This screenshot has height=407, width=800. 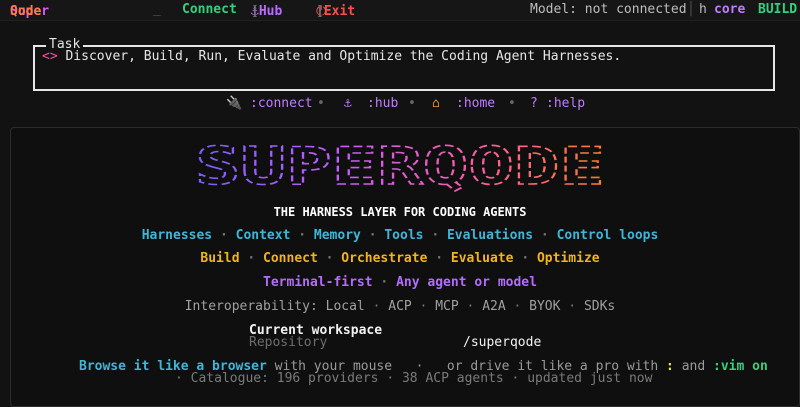 What do you see at coordinates (288, 342) in the screenshot?
I see `repository-label: Repository` at bounding box center [288, 342].